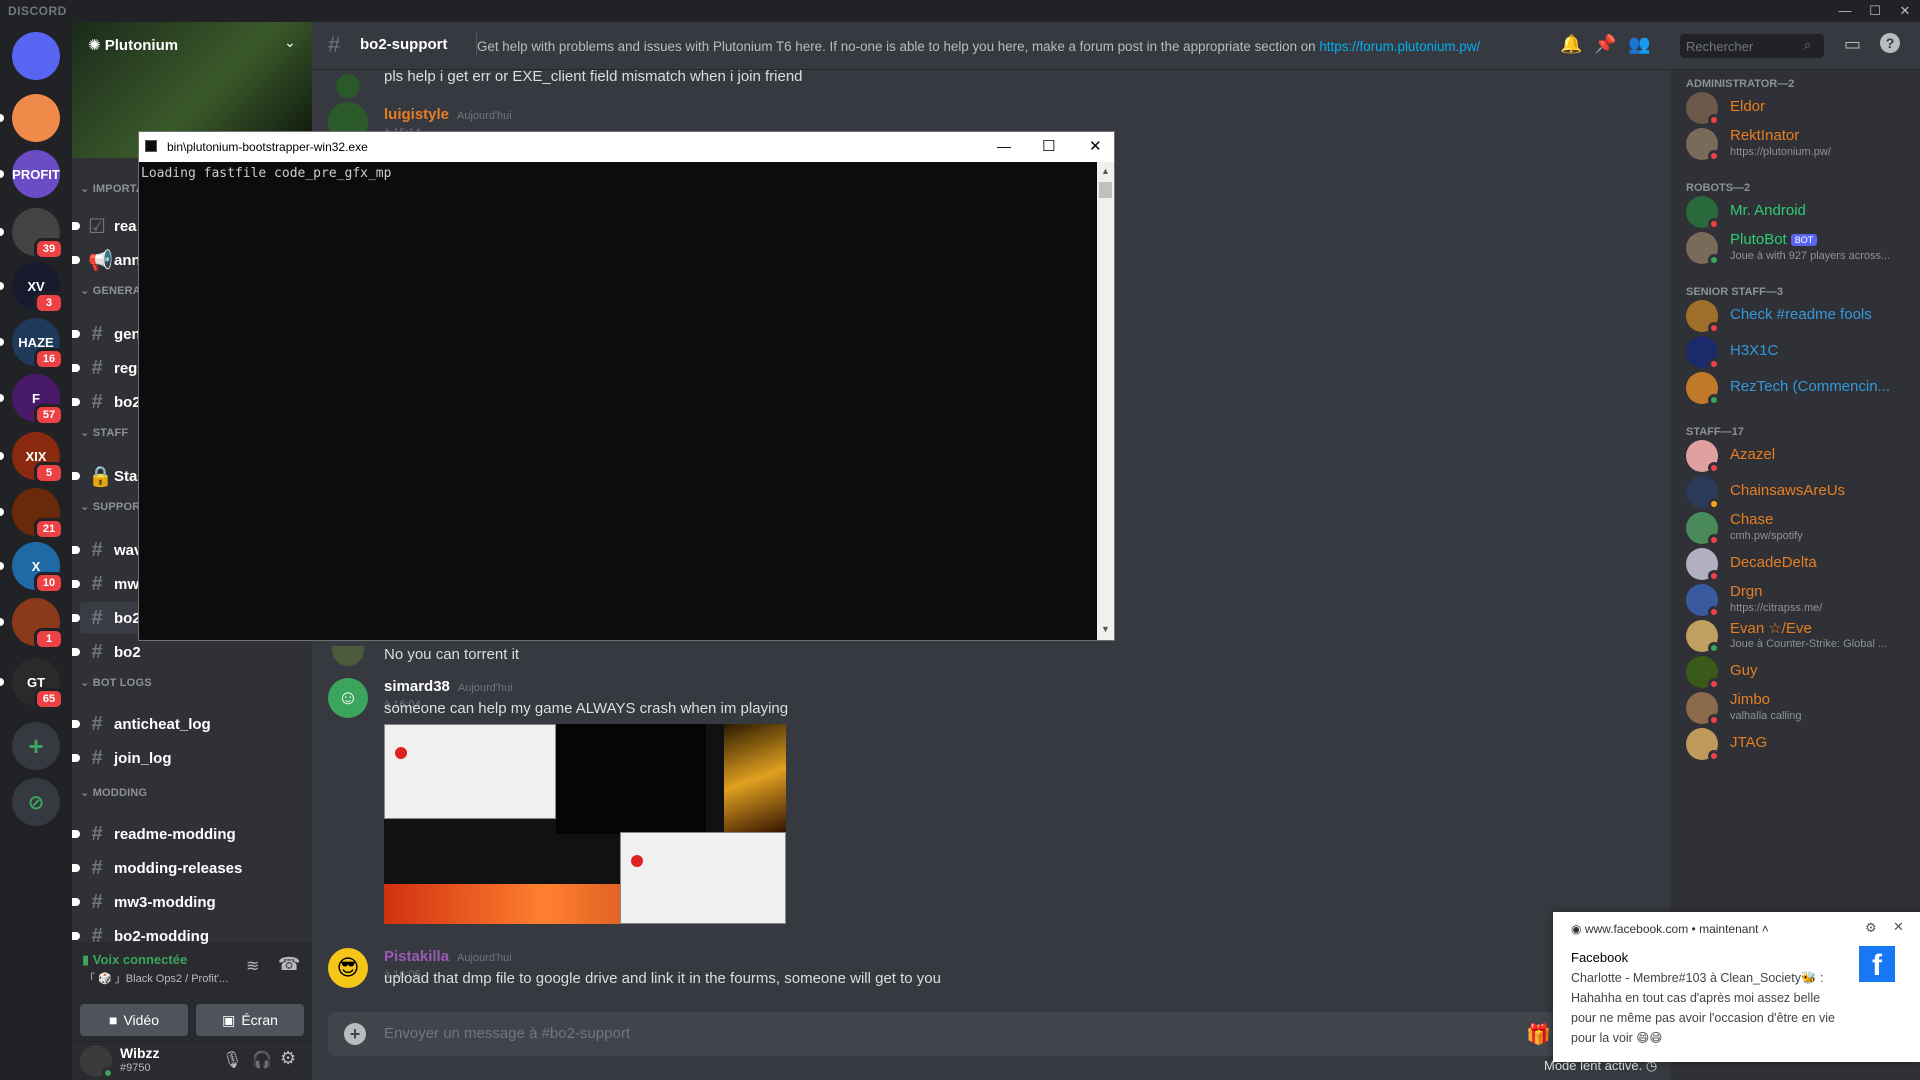  What do you see at coordinates (1605, 44) in the screenshot?
I see `pin-icon: 📌` at bounding box center [1605, 44].